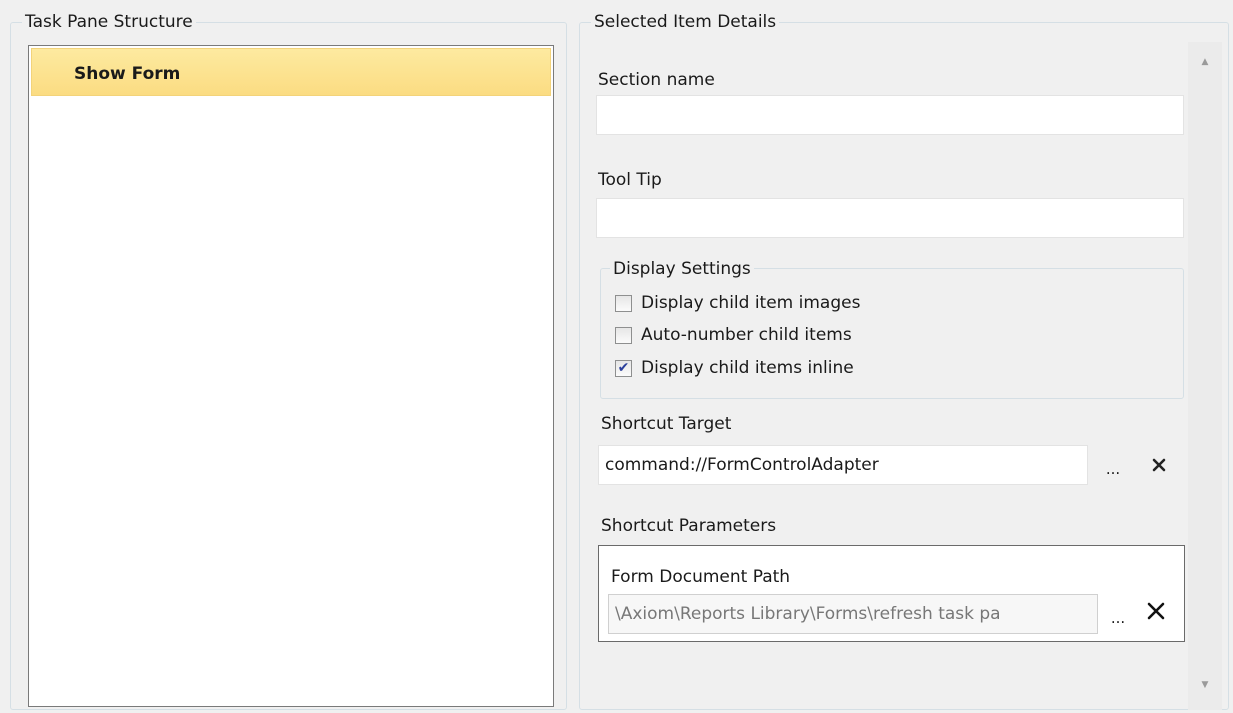 The height and width of the screenshot is (713, 1233). What do you see at coordinates (751, 303) in the screenshot?
I see `option-label: Display child item images` at bounding box center [751, 303].